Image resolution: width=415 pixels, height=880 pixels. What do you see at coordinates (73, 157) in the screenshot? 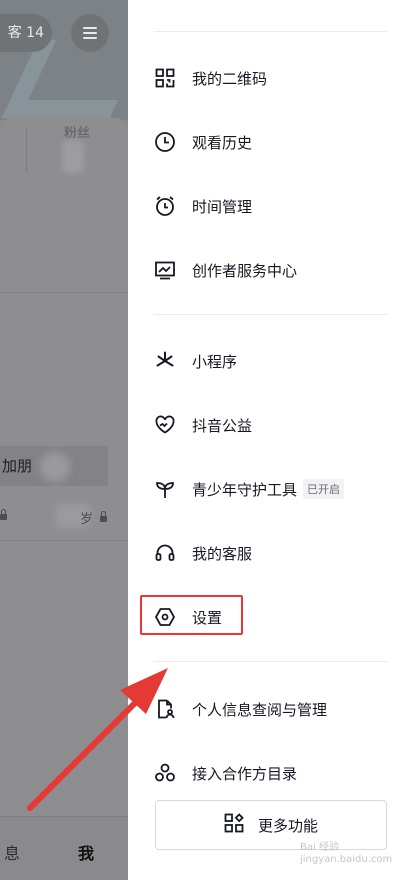
I see `blurred-fans-count` at bounding box center [73, 157].